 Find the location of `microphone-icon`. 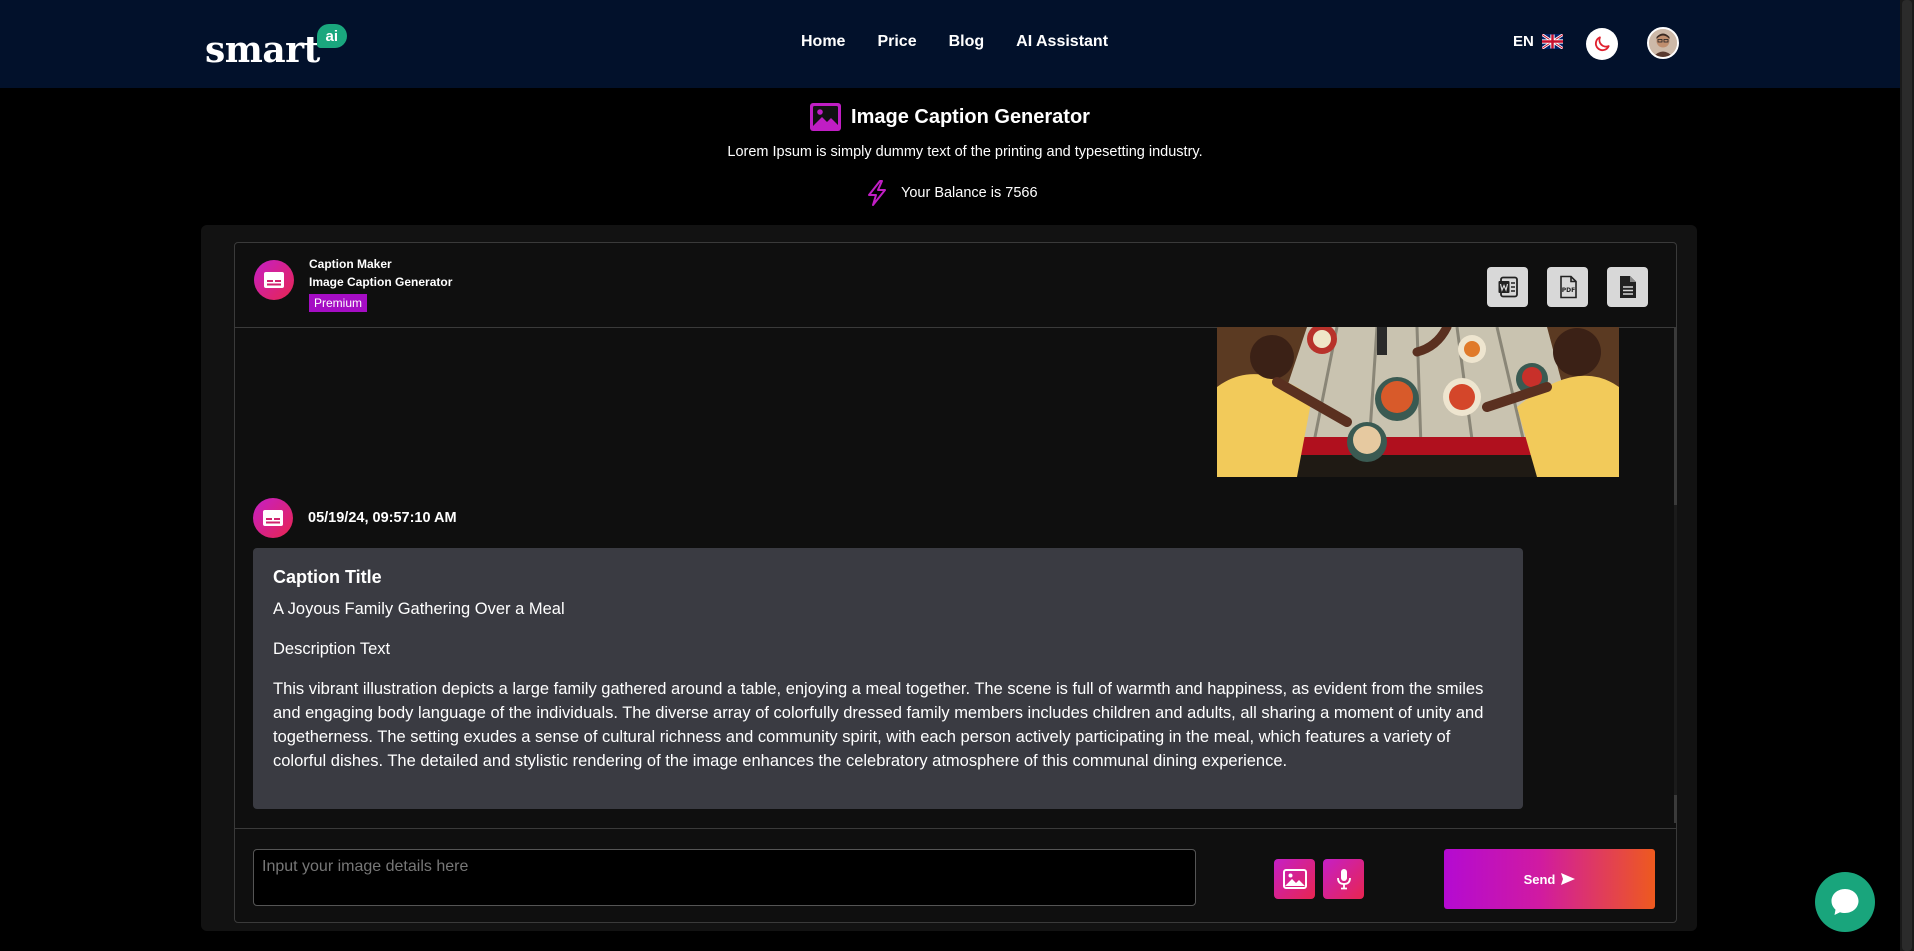

microphone-icon is located at coordinates (1343, 879).